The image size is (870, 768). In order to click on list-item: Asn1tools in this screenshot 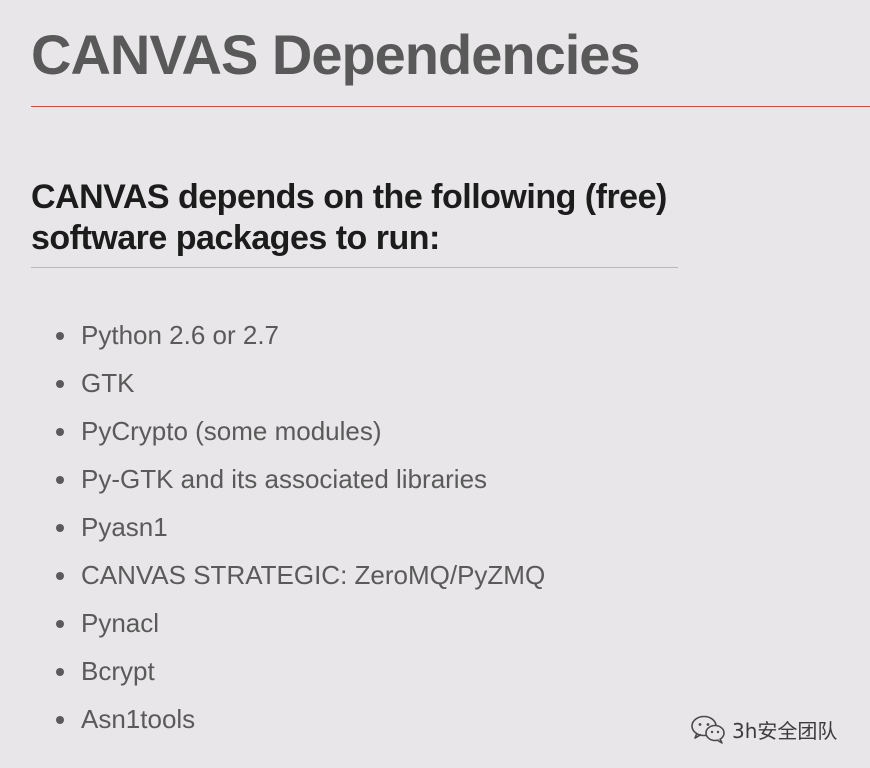, I will do `click(272, 719)`.